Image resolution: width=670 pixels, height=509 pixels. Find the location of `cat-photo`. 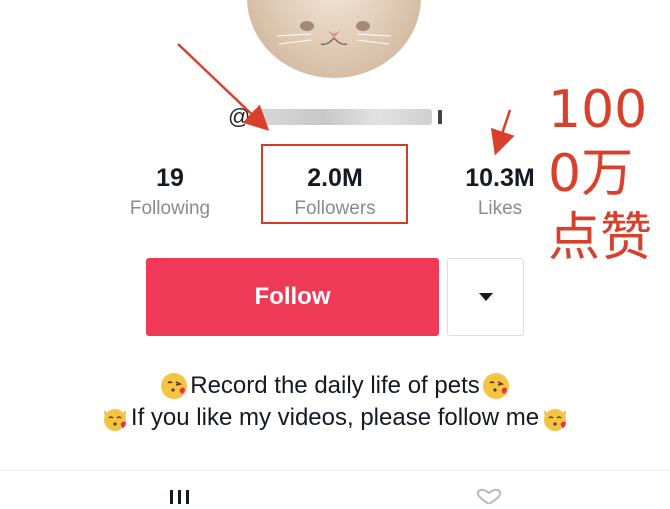

cat-photo is located at coordinates (334, 33).